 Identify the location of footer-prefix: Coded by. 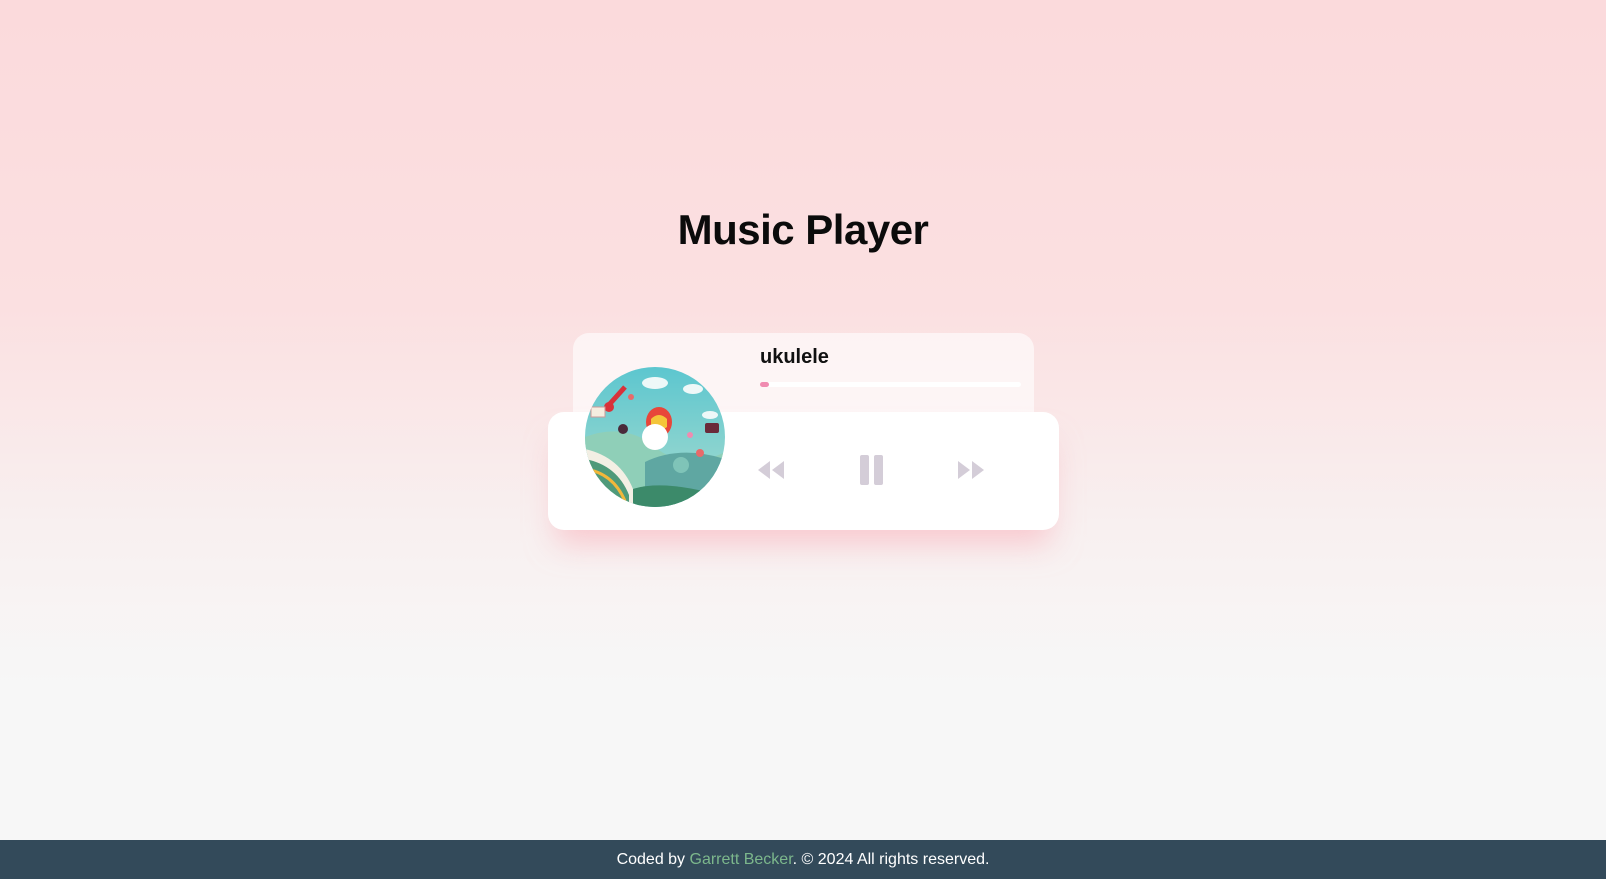
(653, 859).